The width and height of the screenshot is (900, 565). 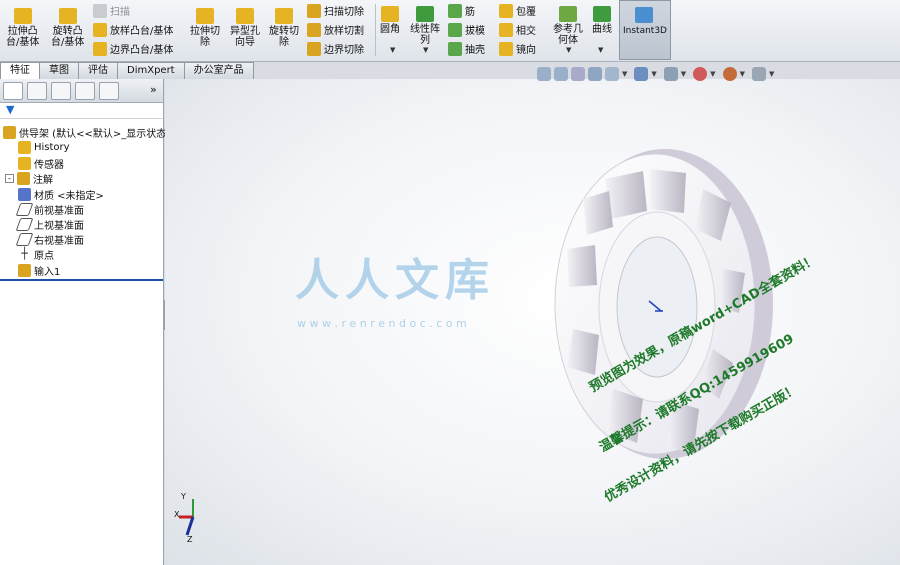 I want to click on mirror-label: 镜向, so click(x=526, y=50).